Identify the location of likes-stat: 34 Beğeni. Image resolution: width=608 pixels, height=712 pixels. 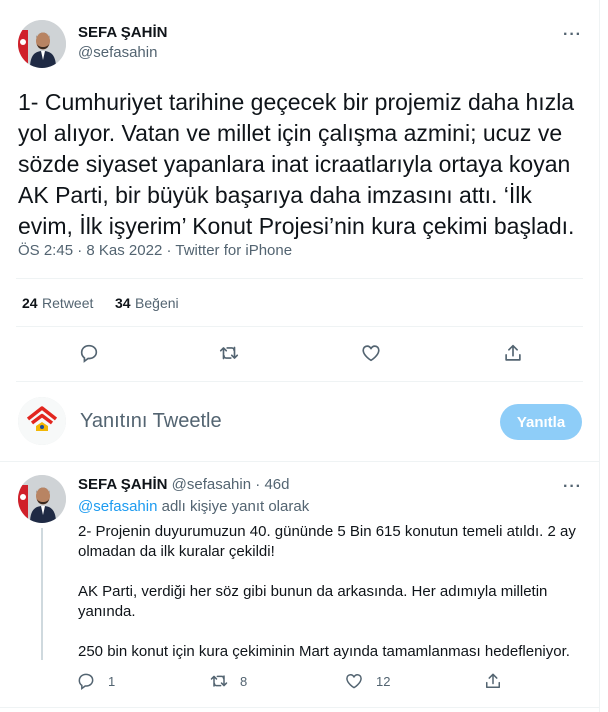
(147, 304).